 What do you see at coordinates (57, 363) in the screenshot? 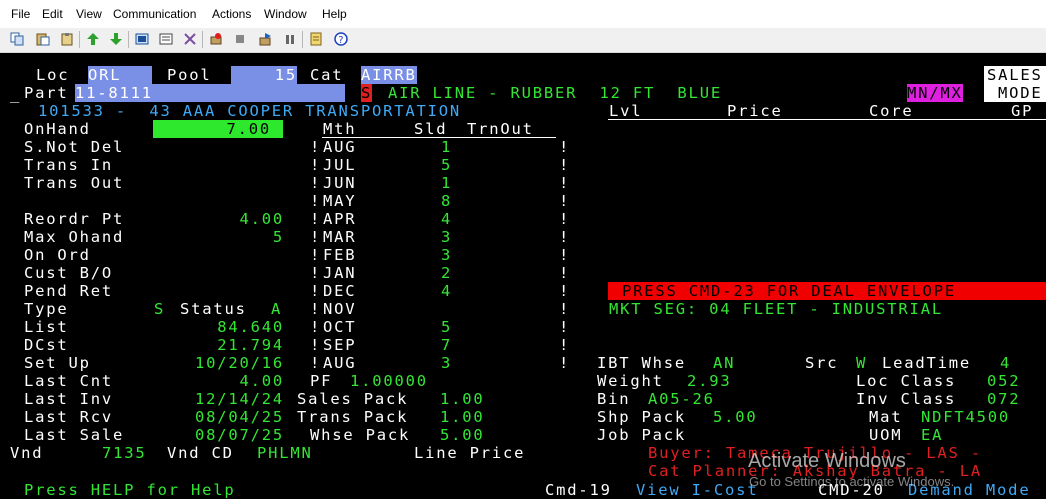
I see `setup-label: Set Up` at bounding box center [57, 363].